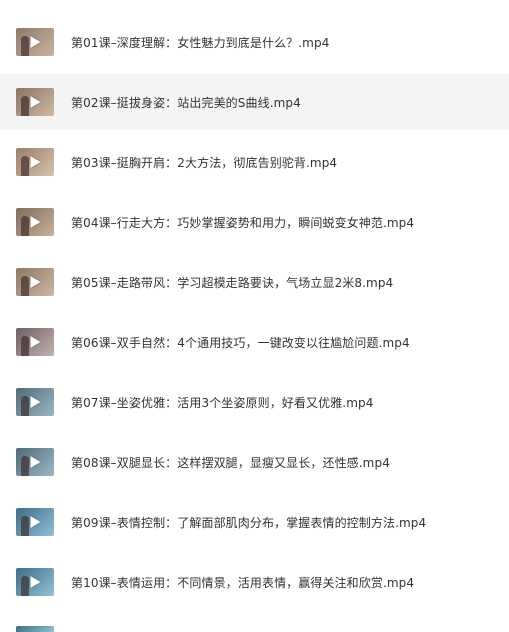  What do you see at coordinates (240, 343) in the screenshot?
I see `lesson-title: 第06课–双手自然：4个通用技巧，一键改变以往尴尬问题.mp4` at bounding box center [240, 343].